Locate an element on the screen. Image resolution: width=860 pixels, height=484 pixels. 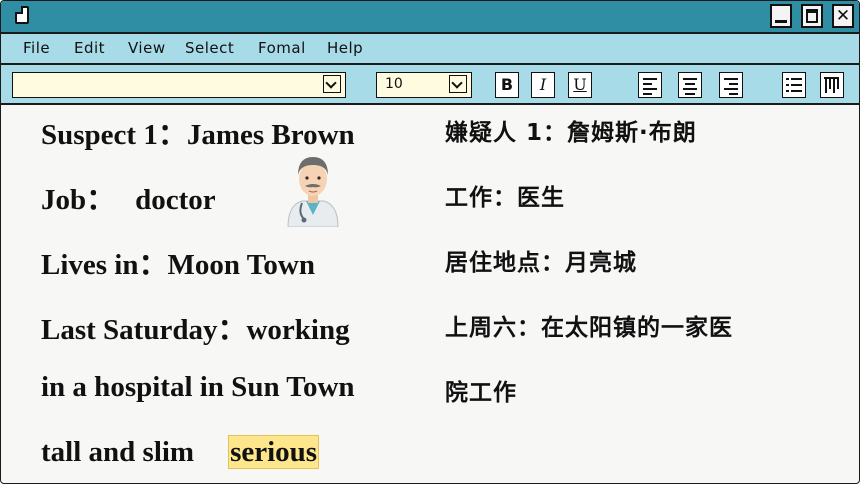
font-family-select is located at coordinates (179, 85).